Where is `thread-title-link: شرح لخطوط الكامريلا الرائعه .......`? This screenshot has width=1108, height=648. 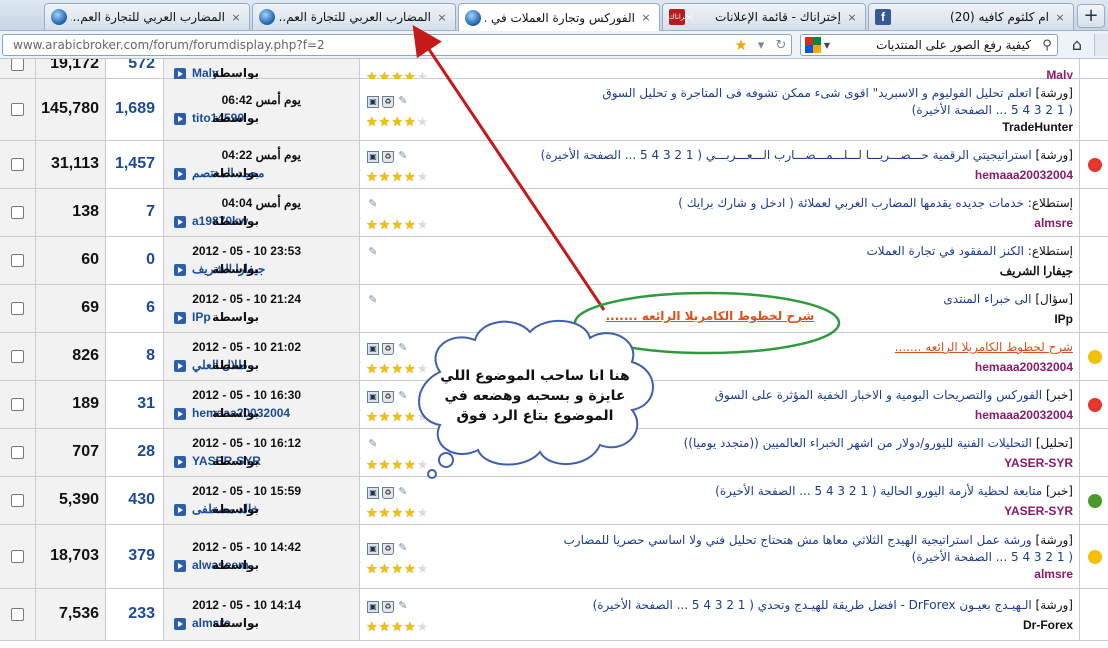
thread-title-link: شرح لخطوط الكامريلا الرائعه ....... is located at coordinates (984, 347).